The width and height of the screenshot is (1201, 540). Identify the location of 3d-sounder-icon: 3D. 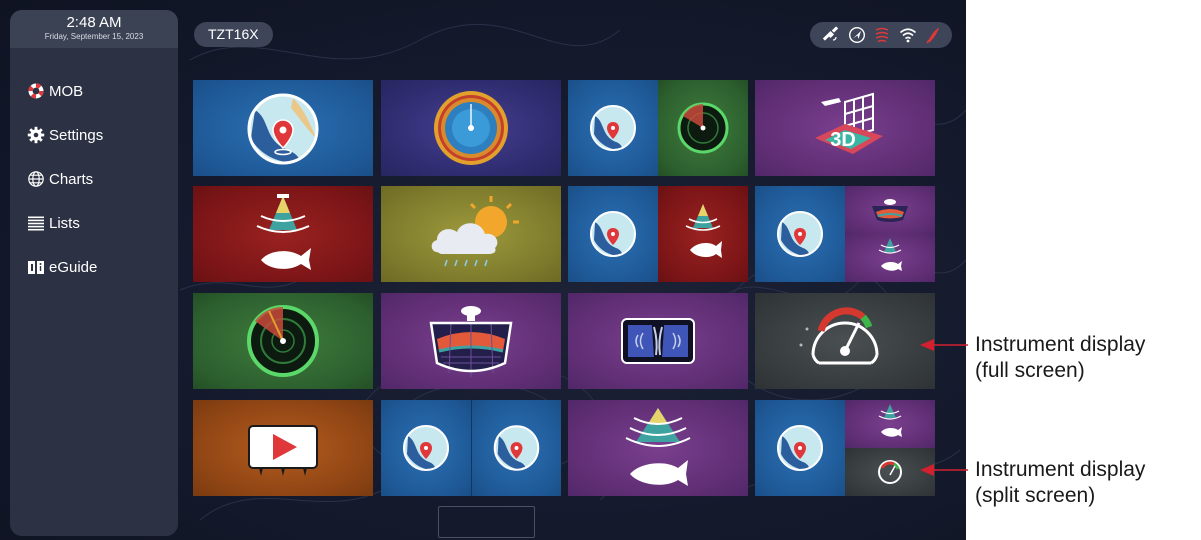
(849, 123).